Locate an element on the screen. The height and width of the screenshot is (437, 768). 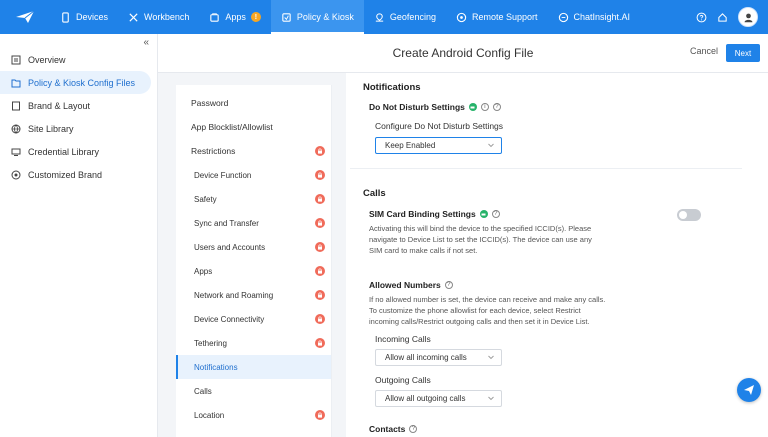
send-feedback-button is located at coordinates (749, 390).